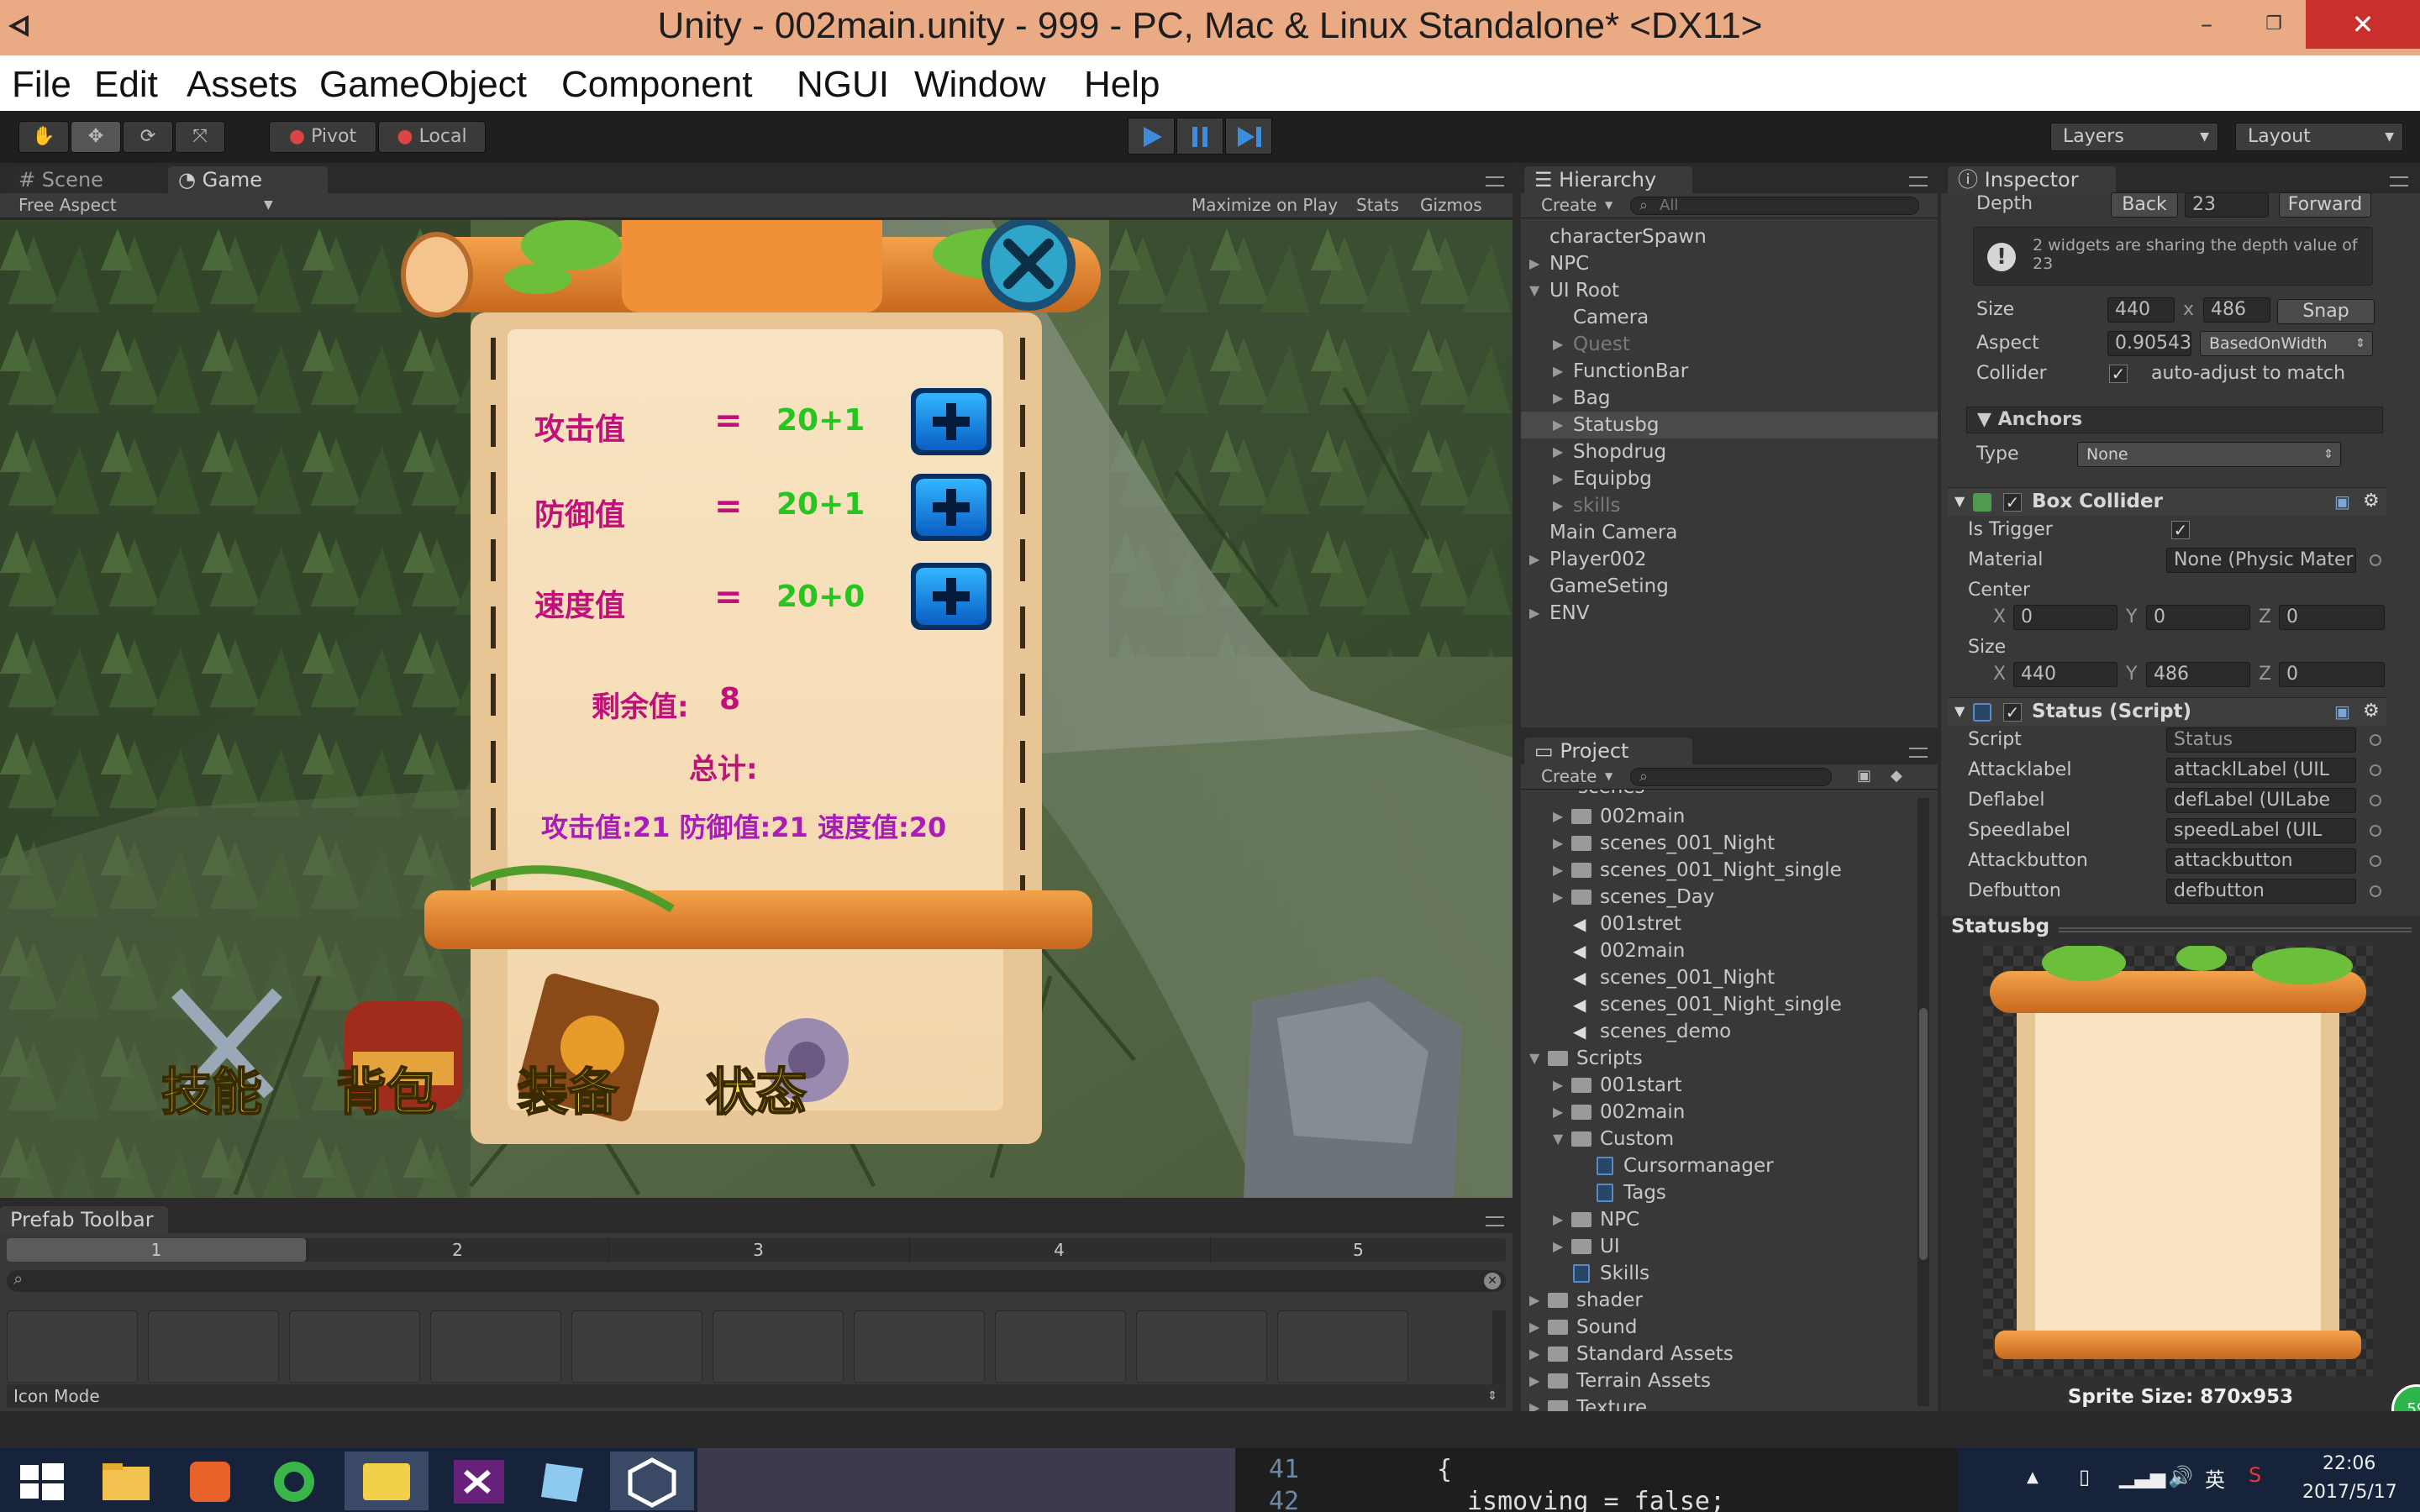 The image size is (2420, 1512). I want to click on scale-tool-button: ⤧, so click(200, 137).